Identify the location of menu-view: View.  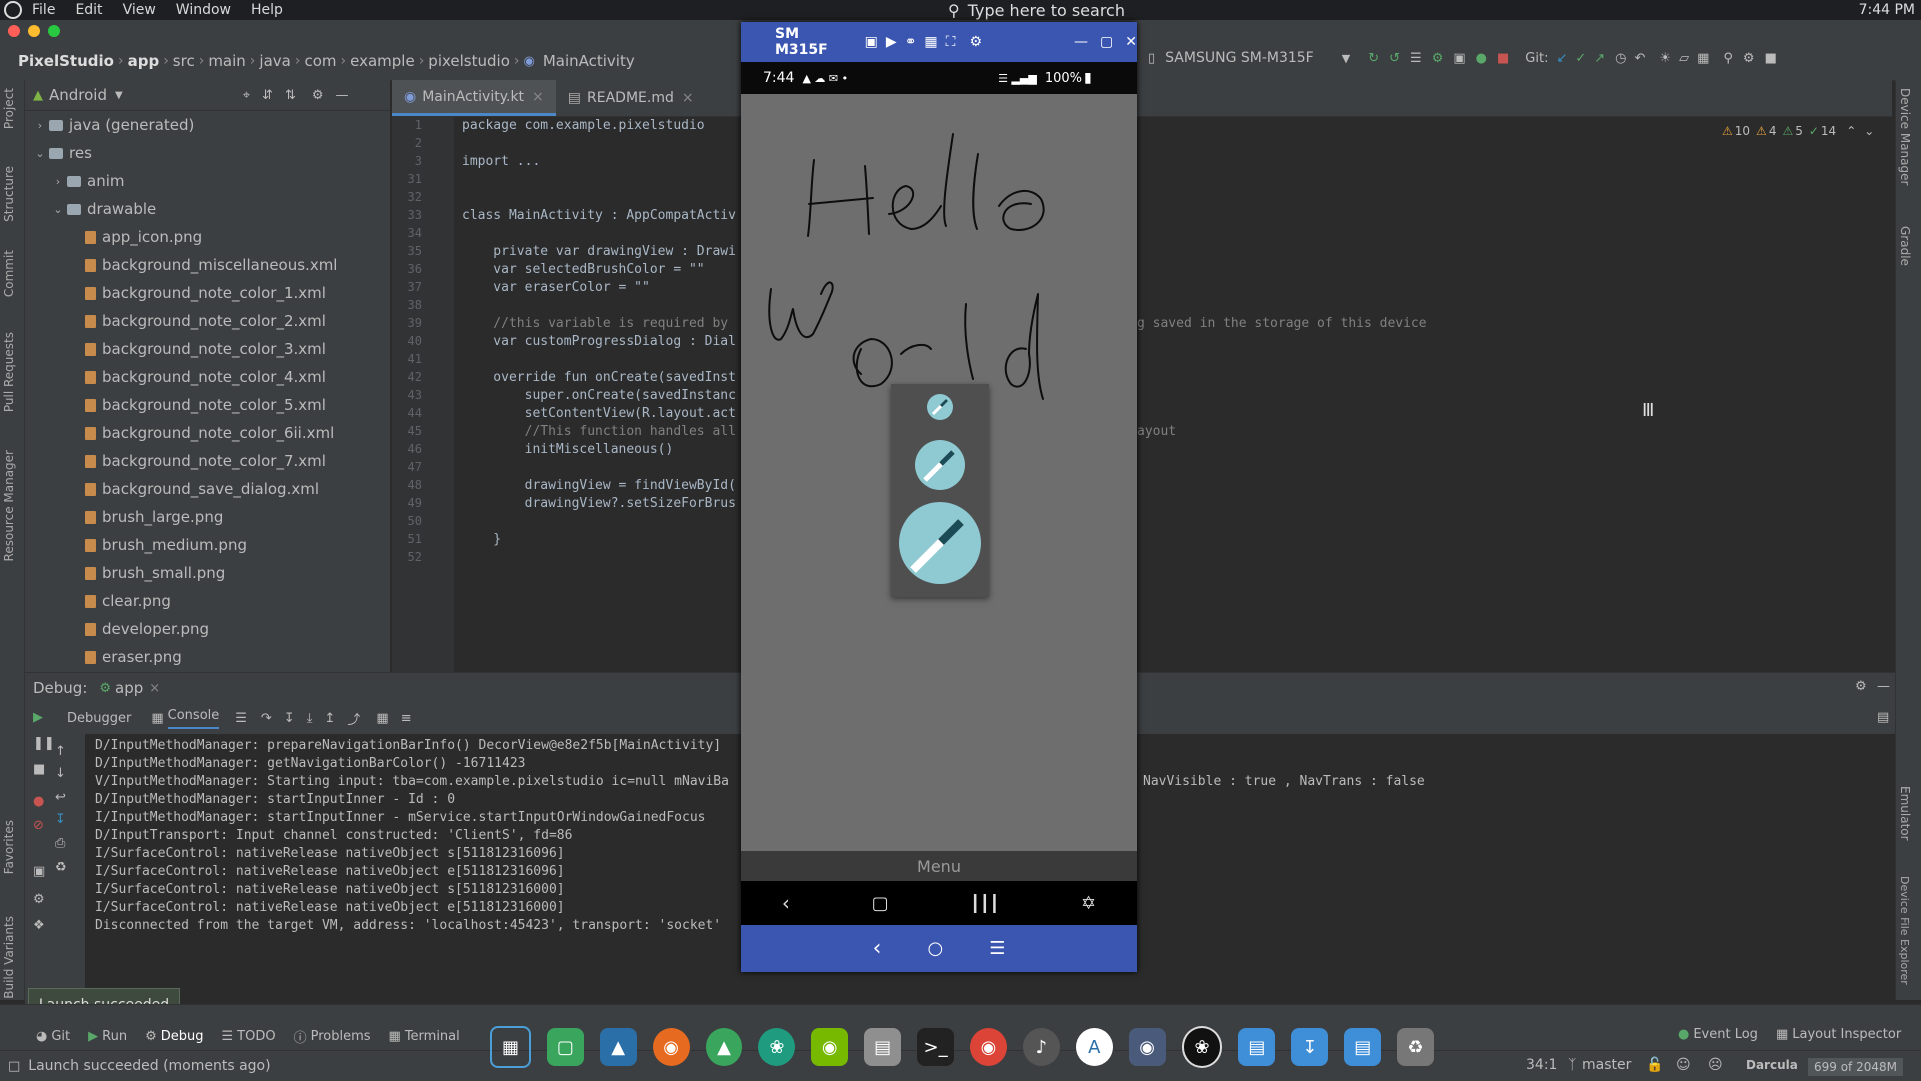
(139, 10).